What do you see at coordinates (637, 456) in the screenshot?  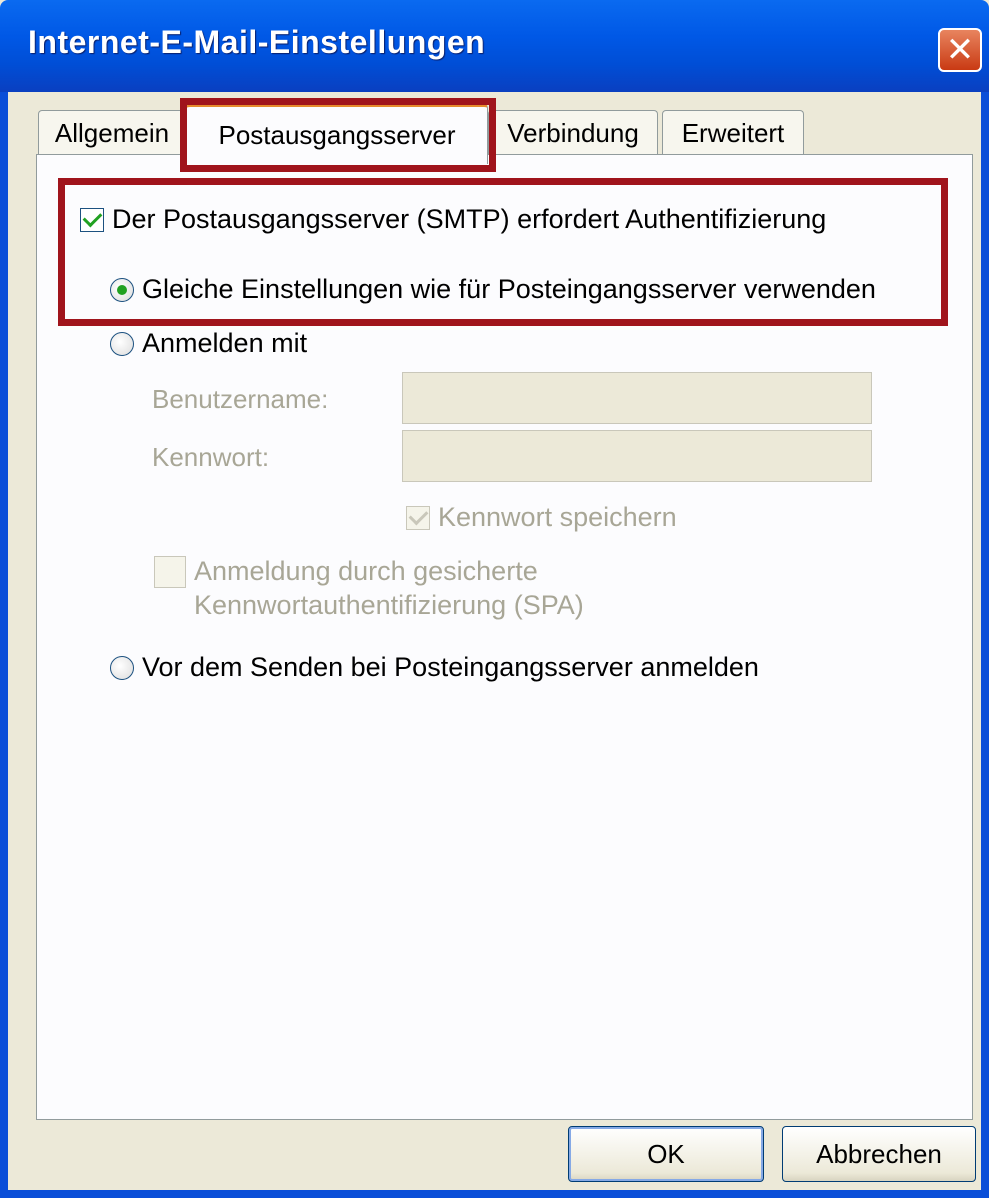 I see `password-input` at bounding box center [637, 456].